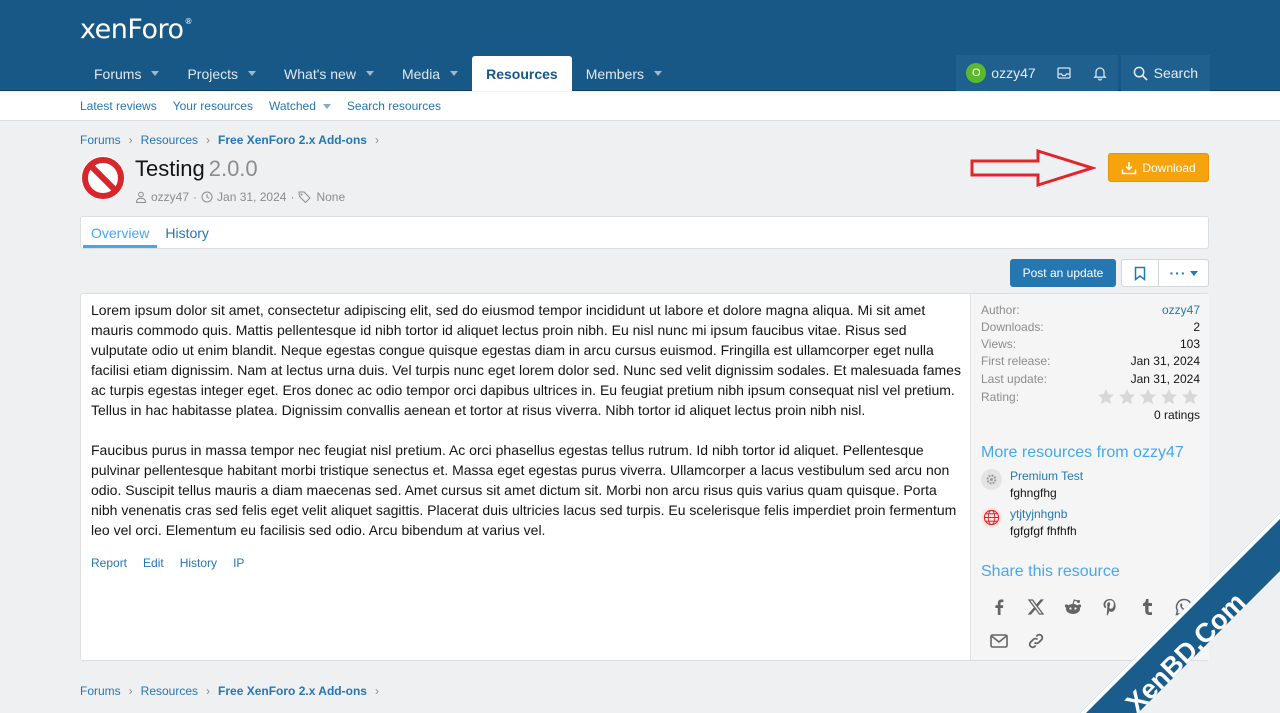 This screenshot has height=713, width=1280. I want to click on user-nav: O ozzy47 Search, so click(1083, 73).